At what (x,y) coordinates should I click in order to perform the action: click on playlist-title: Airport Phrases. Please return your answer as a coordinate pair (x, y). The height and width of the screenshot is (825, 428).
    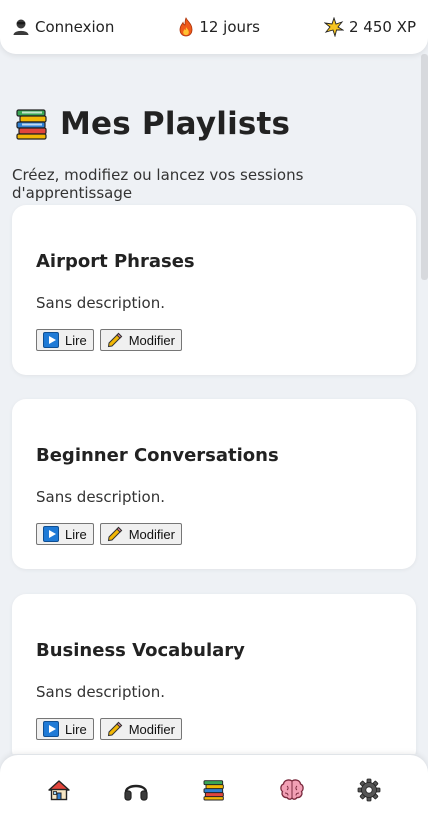
    Looking at the image, I should click on (115, 261).